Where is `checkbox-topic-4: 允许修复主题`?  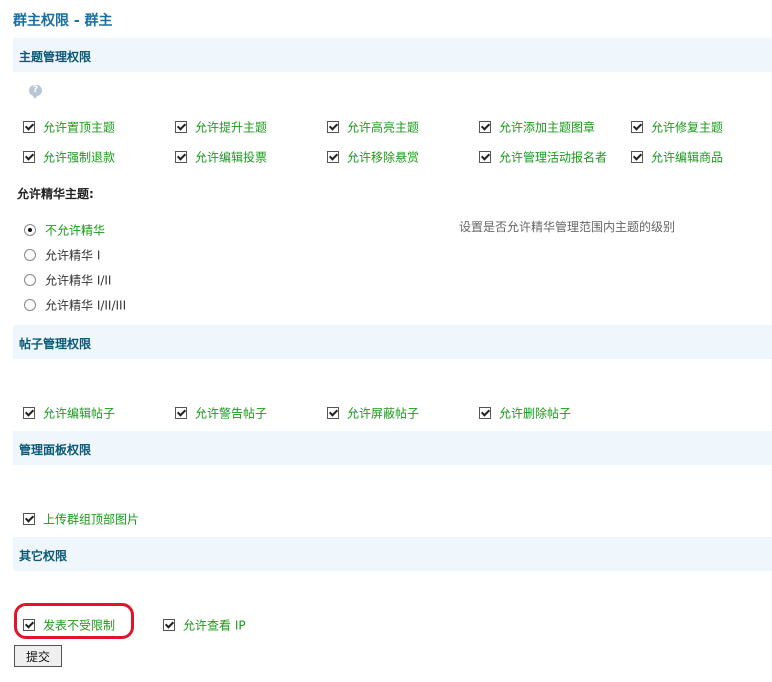
checkbox-topic-4: 允许修复主题 is located at coordinates (677, 127).